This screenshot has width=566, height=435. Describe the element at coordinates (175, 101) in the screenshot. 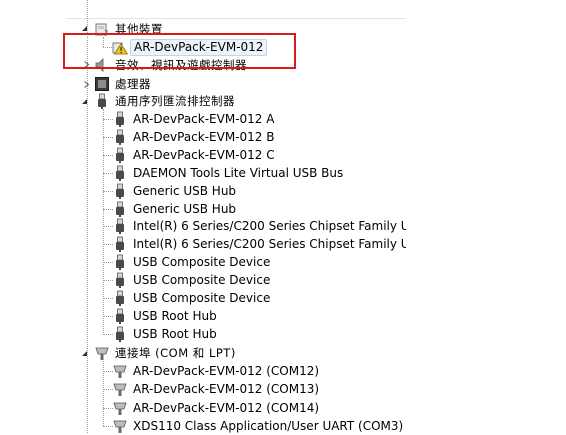

I see `category-label: 通用序列匯流排控制器` at that location.